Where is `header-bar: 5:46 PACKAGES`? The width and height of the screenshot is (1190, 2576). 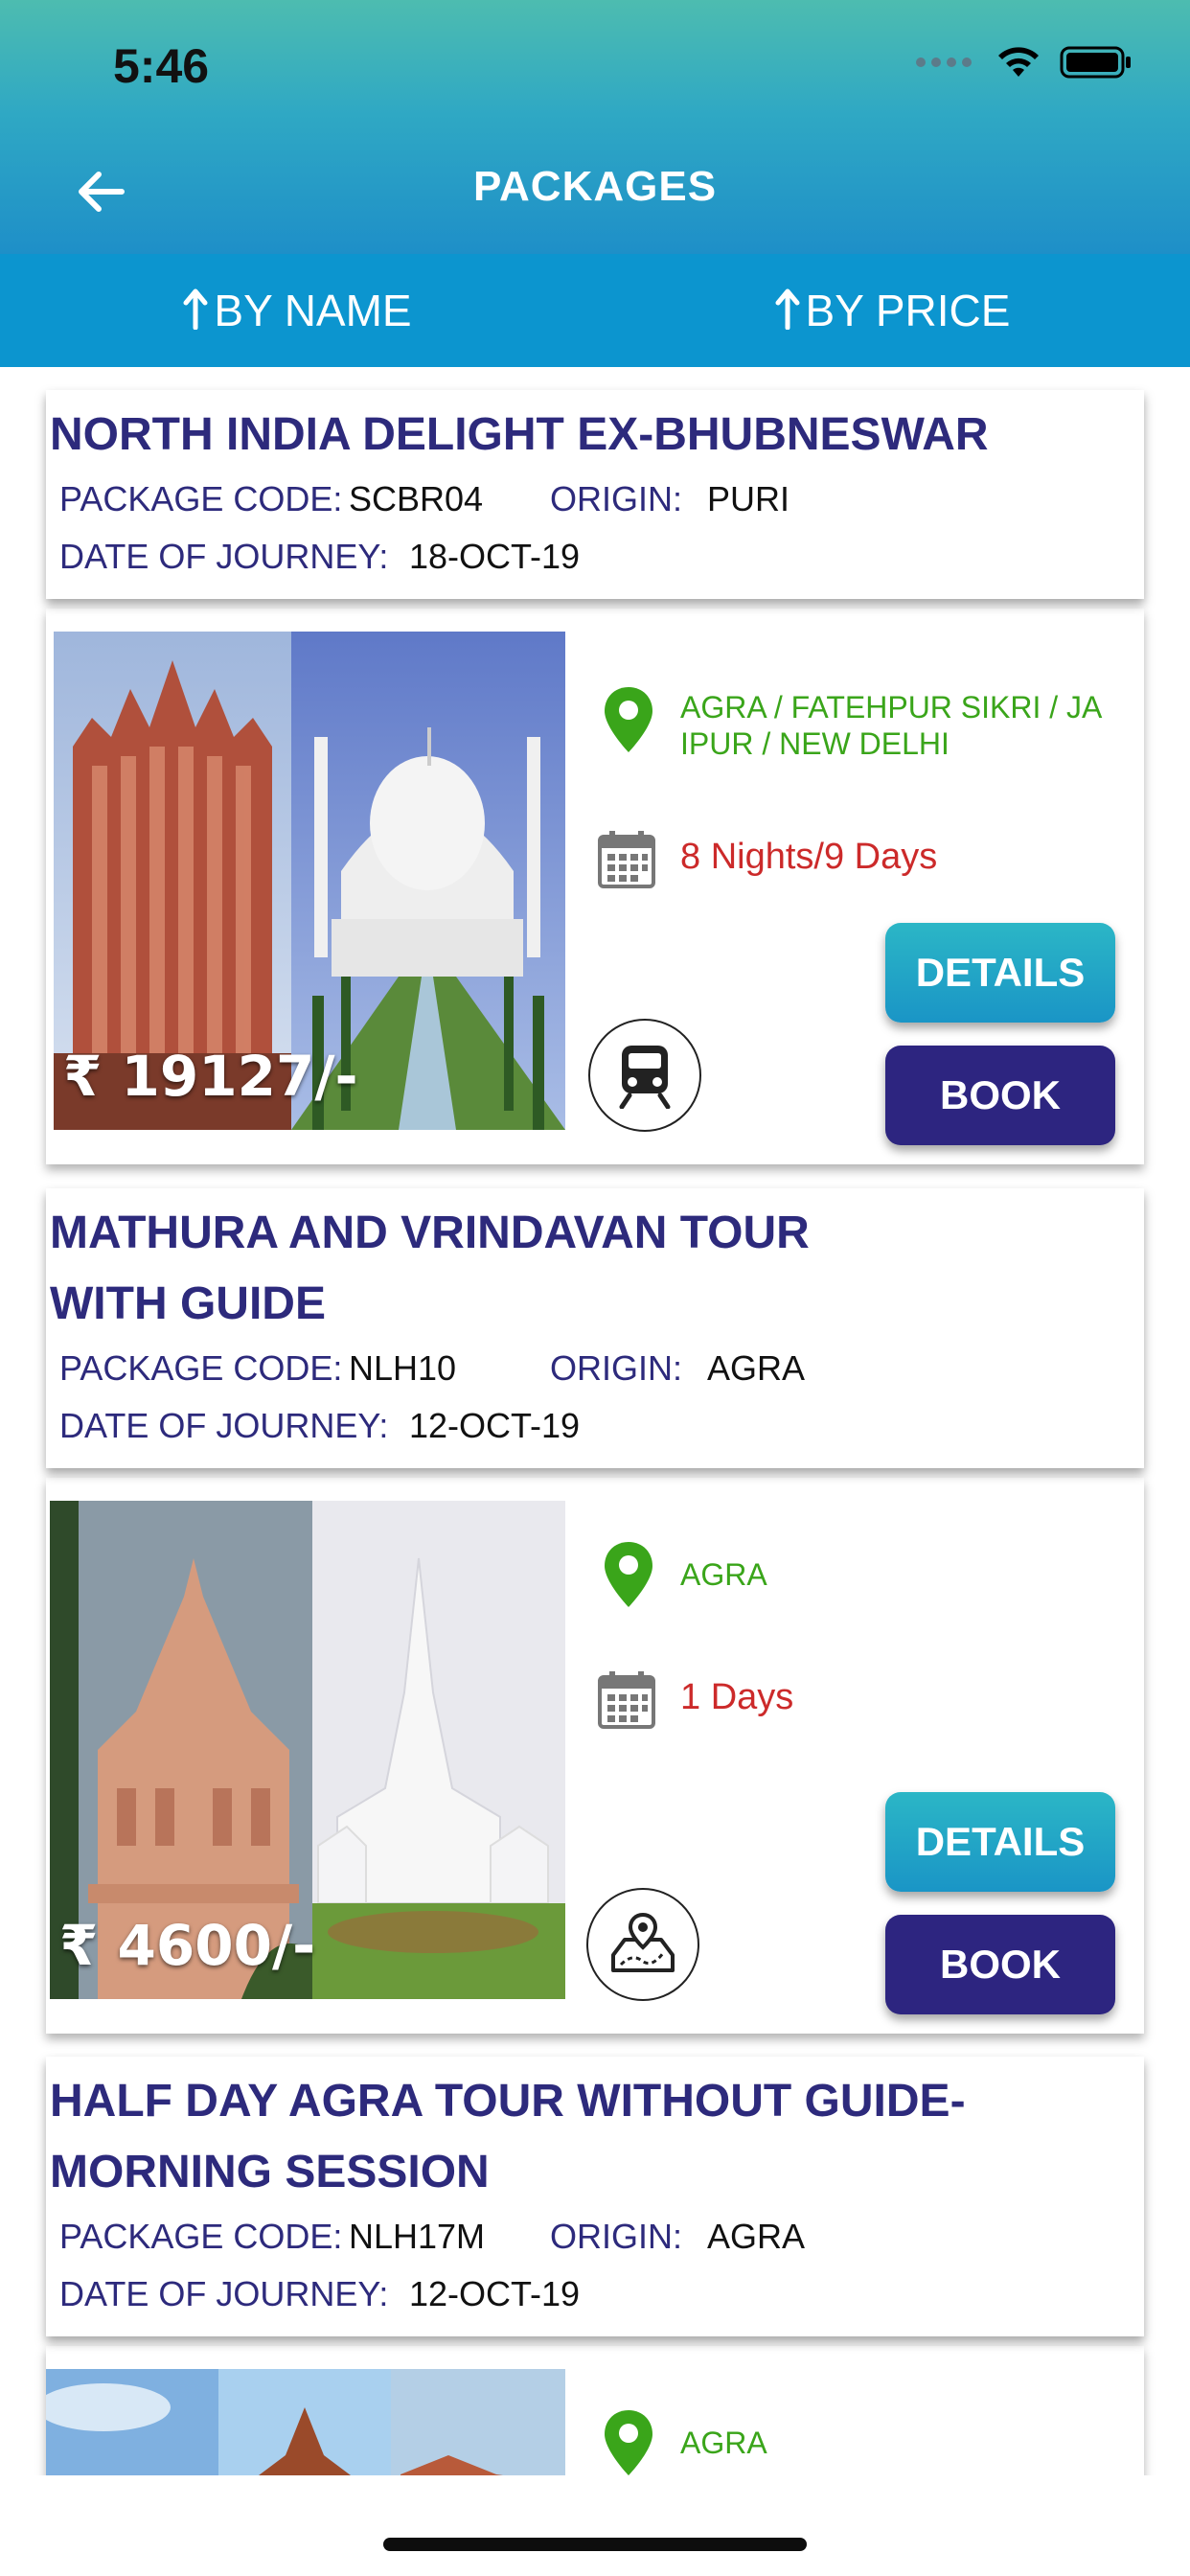
header-bar: 5:46 PACKAGES is located at coordinates (595, 127).